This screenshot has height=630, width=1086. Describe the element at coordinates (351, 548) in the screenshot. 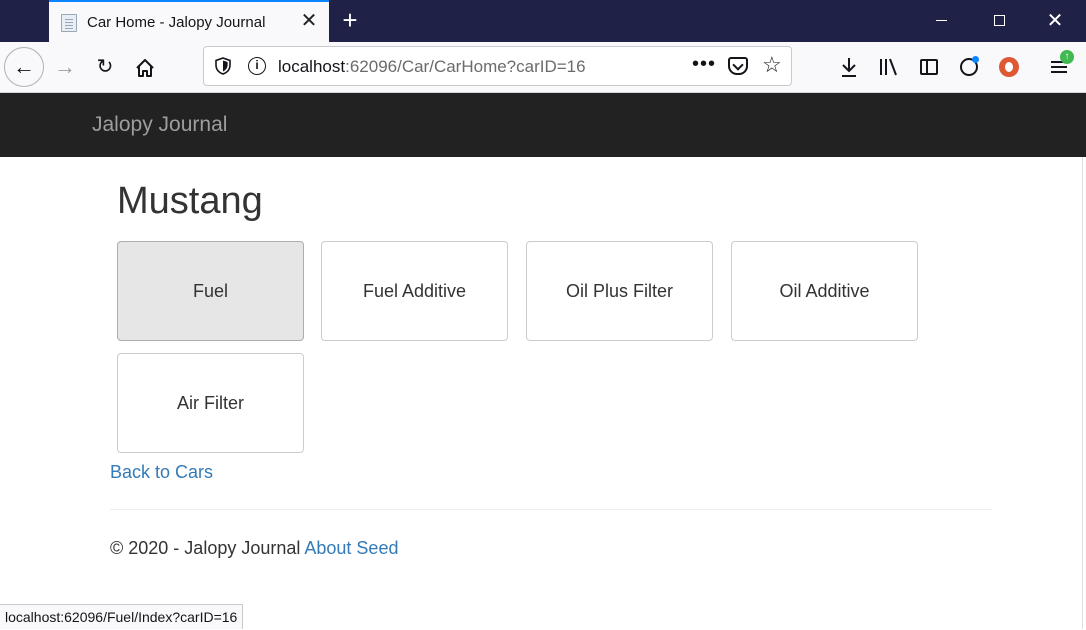

I see `about-seed-link: About Seed` at that location.